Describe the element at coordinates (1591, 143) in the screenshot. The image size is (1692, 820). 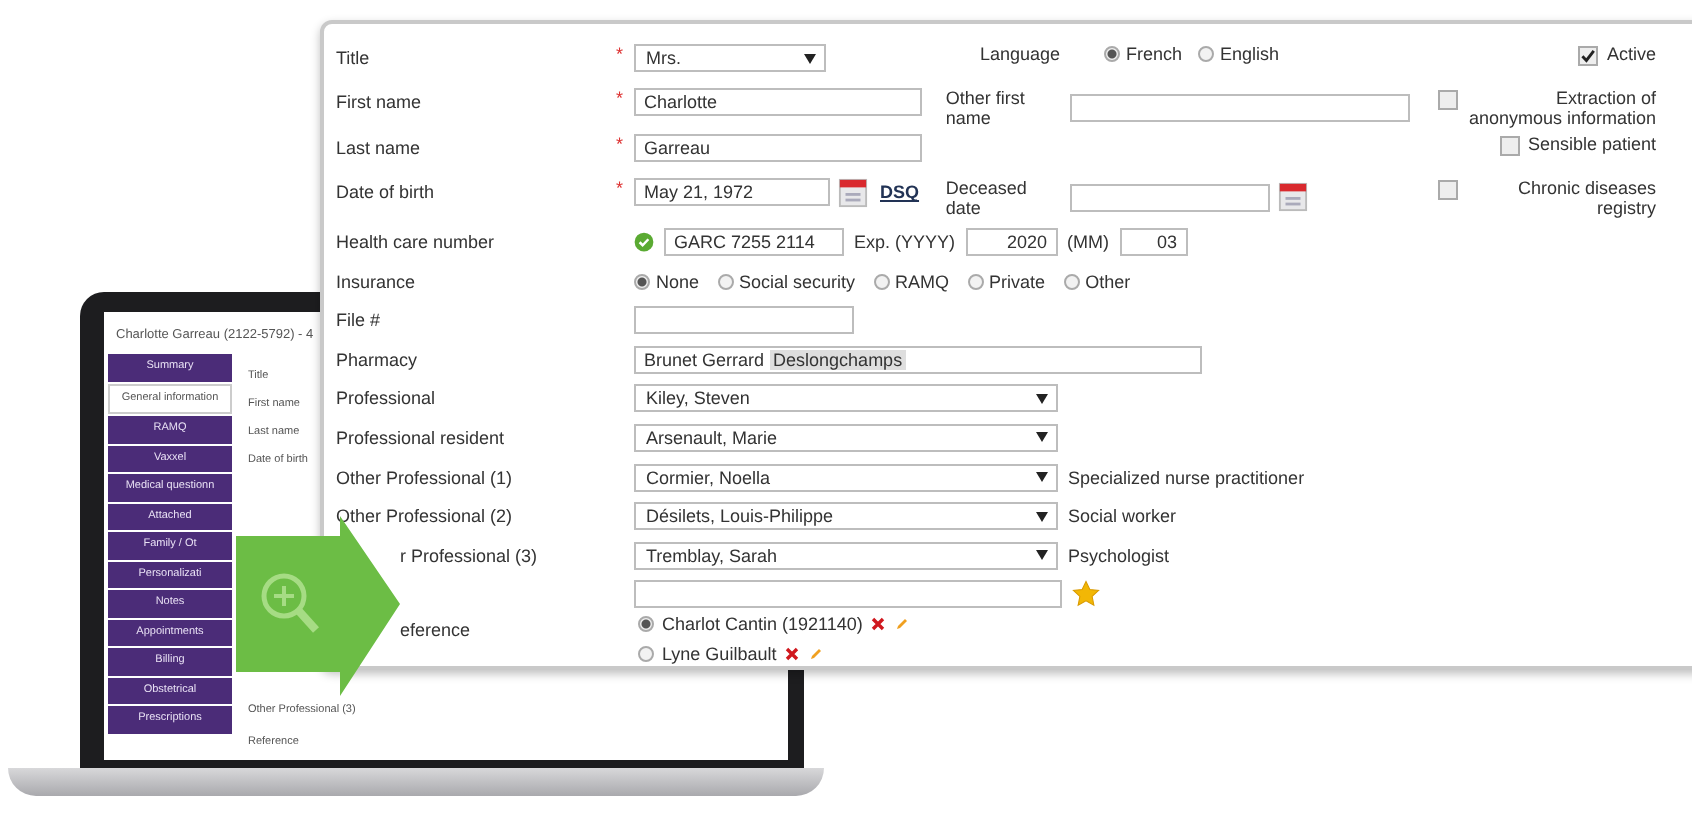
I see `checkbox-label: Sensible patient` at that location.